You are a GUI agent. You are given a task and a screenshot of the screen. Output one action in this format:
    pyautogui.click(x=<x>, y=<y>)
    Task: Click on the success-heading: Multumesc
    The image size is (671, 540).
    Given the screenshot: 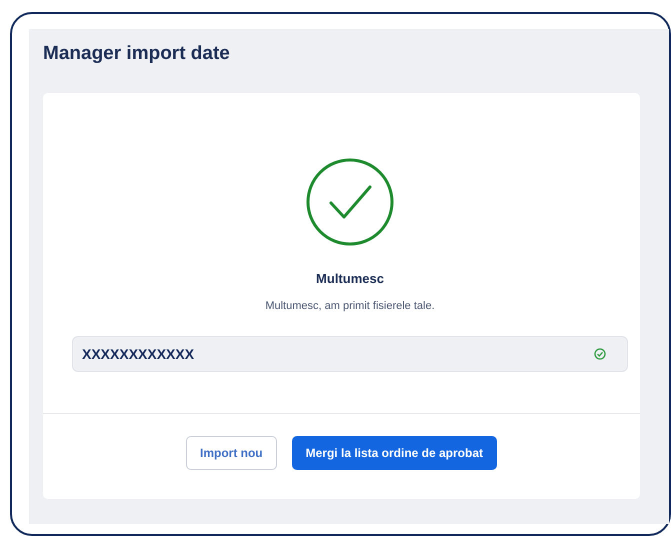 What is the action you would take?
    pyautogui.click(x=350, y=278)
    